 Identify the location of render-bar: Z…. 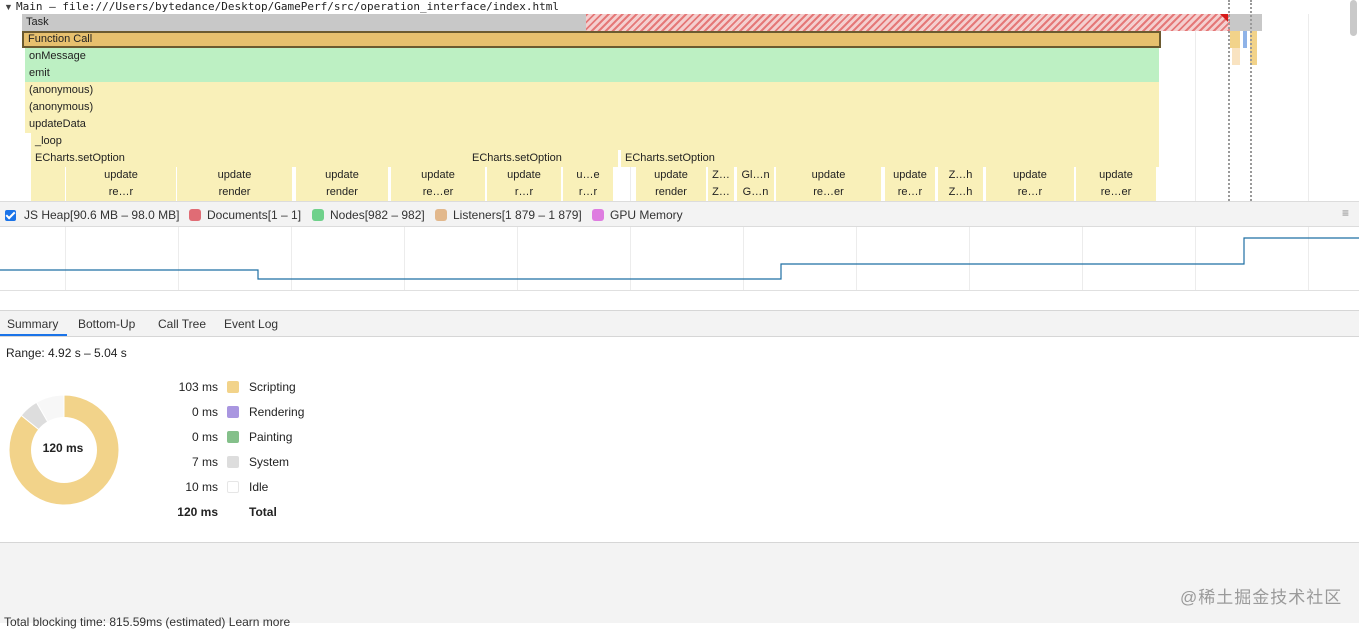
(721, 192).